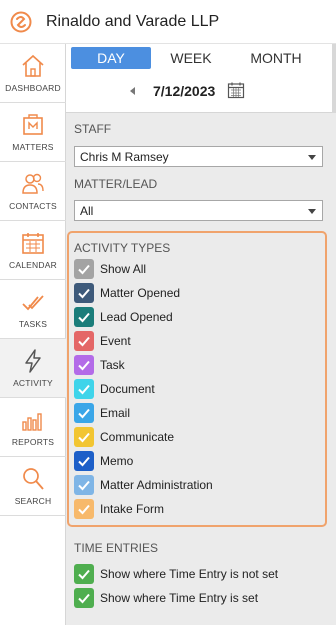 Image resolution: width=336 pixels, height=625 pixels. I want to click on matter-lead-select: All, so click(198, 210).